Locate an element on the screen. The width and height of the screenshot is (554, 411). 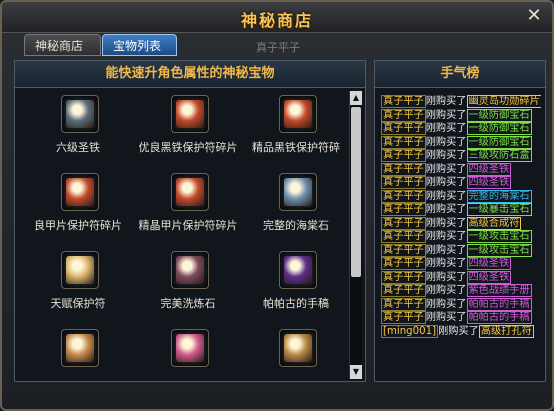
treasure-item: 优良黑铁保护符碎片 is located at coordinates (188, 130).